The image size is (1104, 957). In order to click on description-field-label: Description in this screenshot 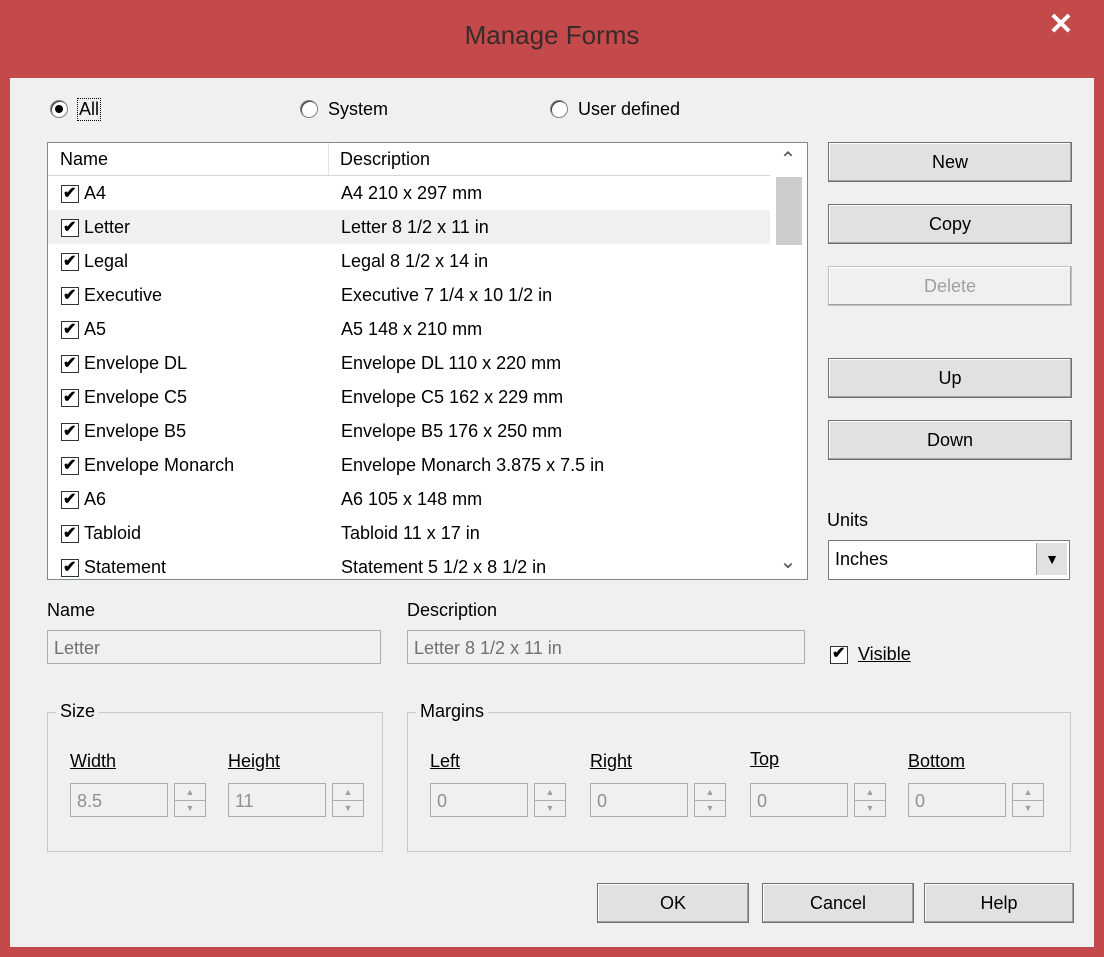, I will do `click(452, 610)`.